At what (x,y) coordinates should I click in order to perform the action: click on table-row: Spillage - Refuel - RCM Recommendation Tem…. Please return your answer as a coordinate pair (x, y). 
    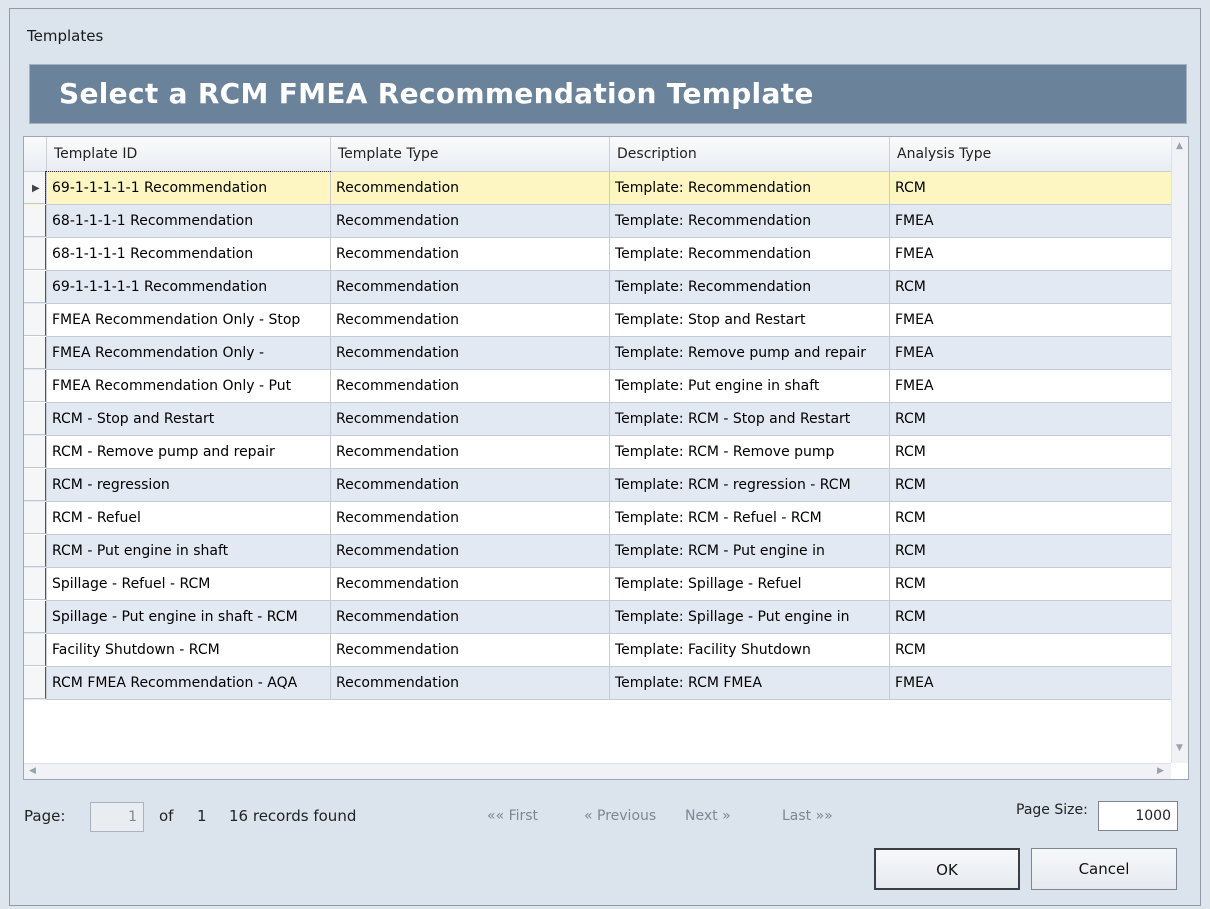
    Looking at the image, I should click on (597, 584).